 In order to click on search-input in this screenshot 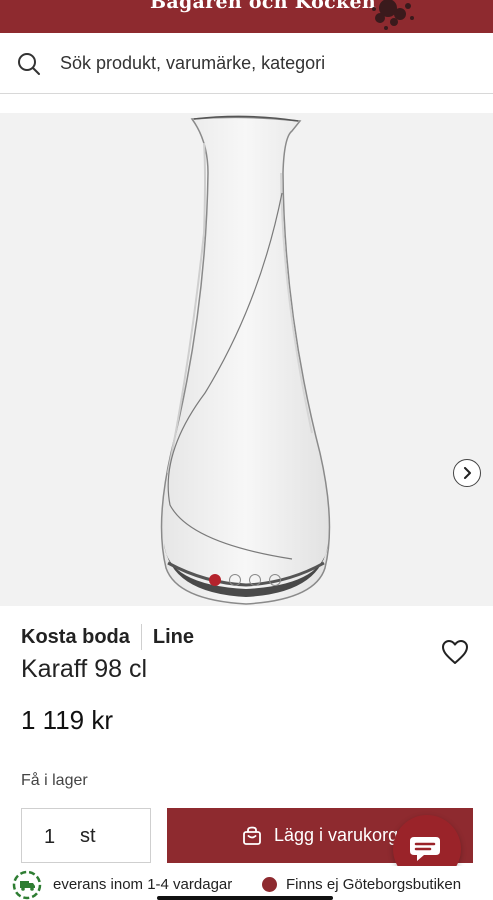, I will do `click(260, 63)`.